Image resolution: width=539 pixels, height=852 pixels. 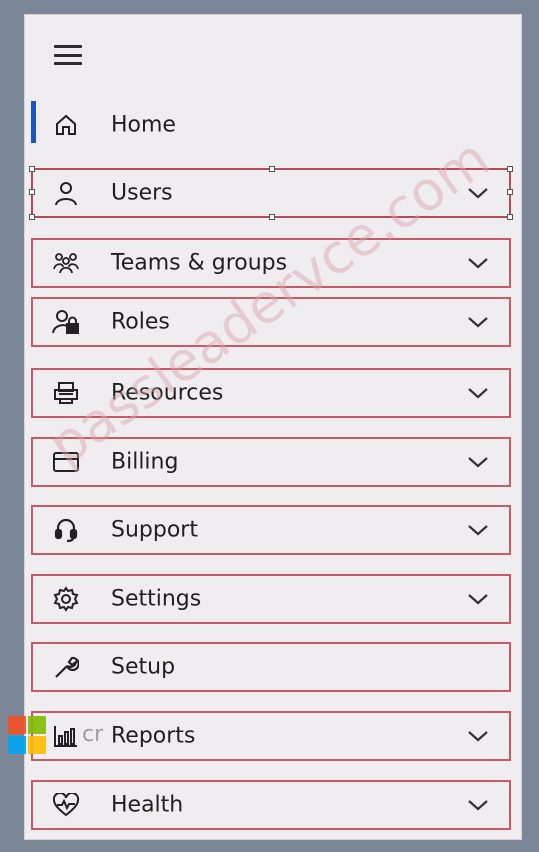 What do you see at coordinates (66, 393) in the screenshot?
I see `resources-icon` at bounding box center [66, 393].